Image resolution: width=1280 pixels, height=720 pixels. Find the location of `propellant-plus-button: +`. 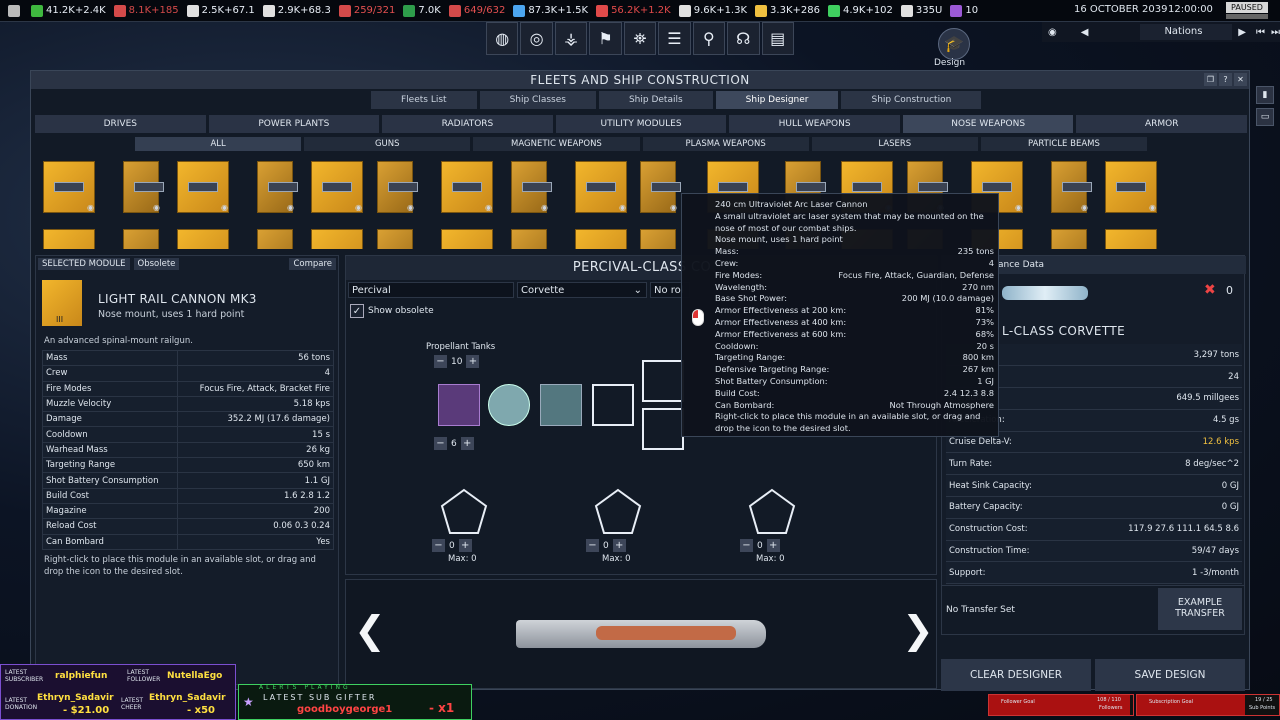

propellant-plus-button: + is located at coordinates (473, 361).